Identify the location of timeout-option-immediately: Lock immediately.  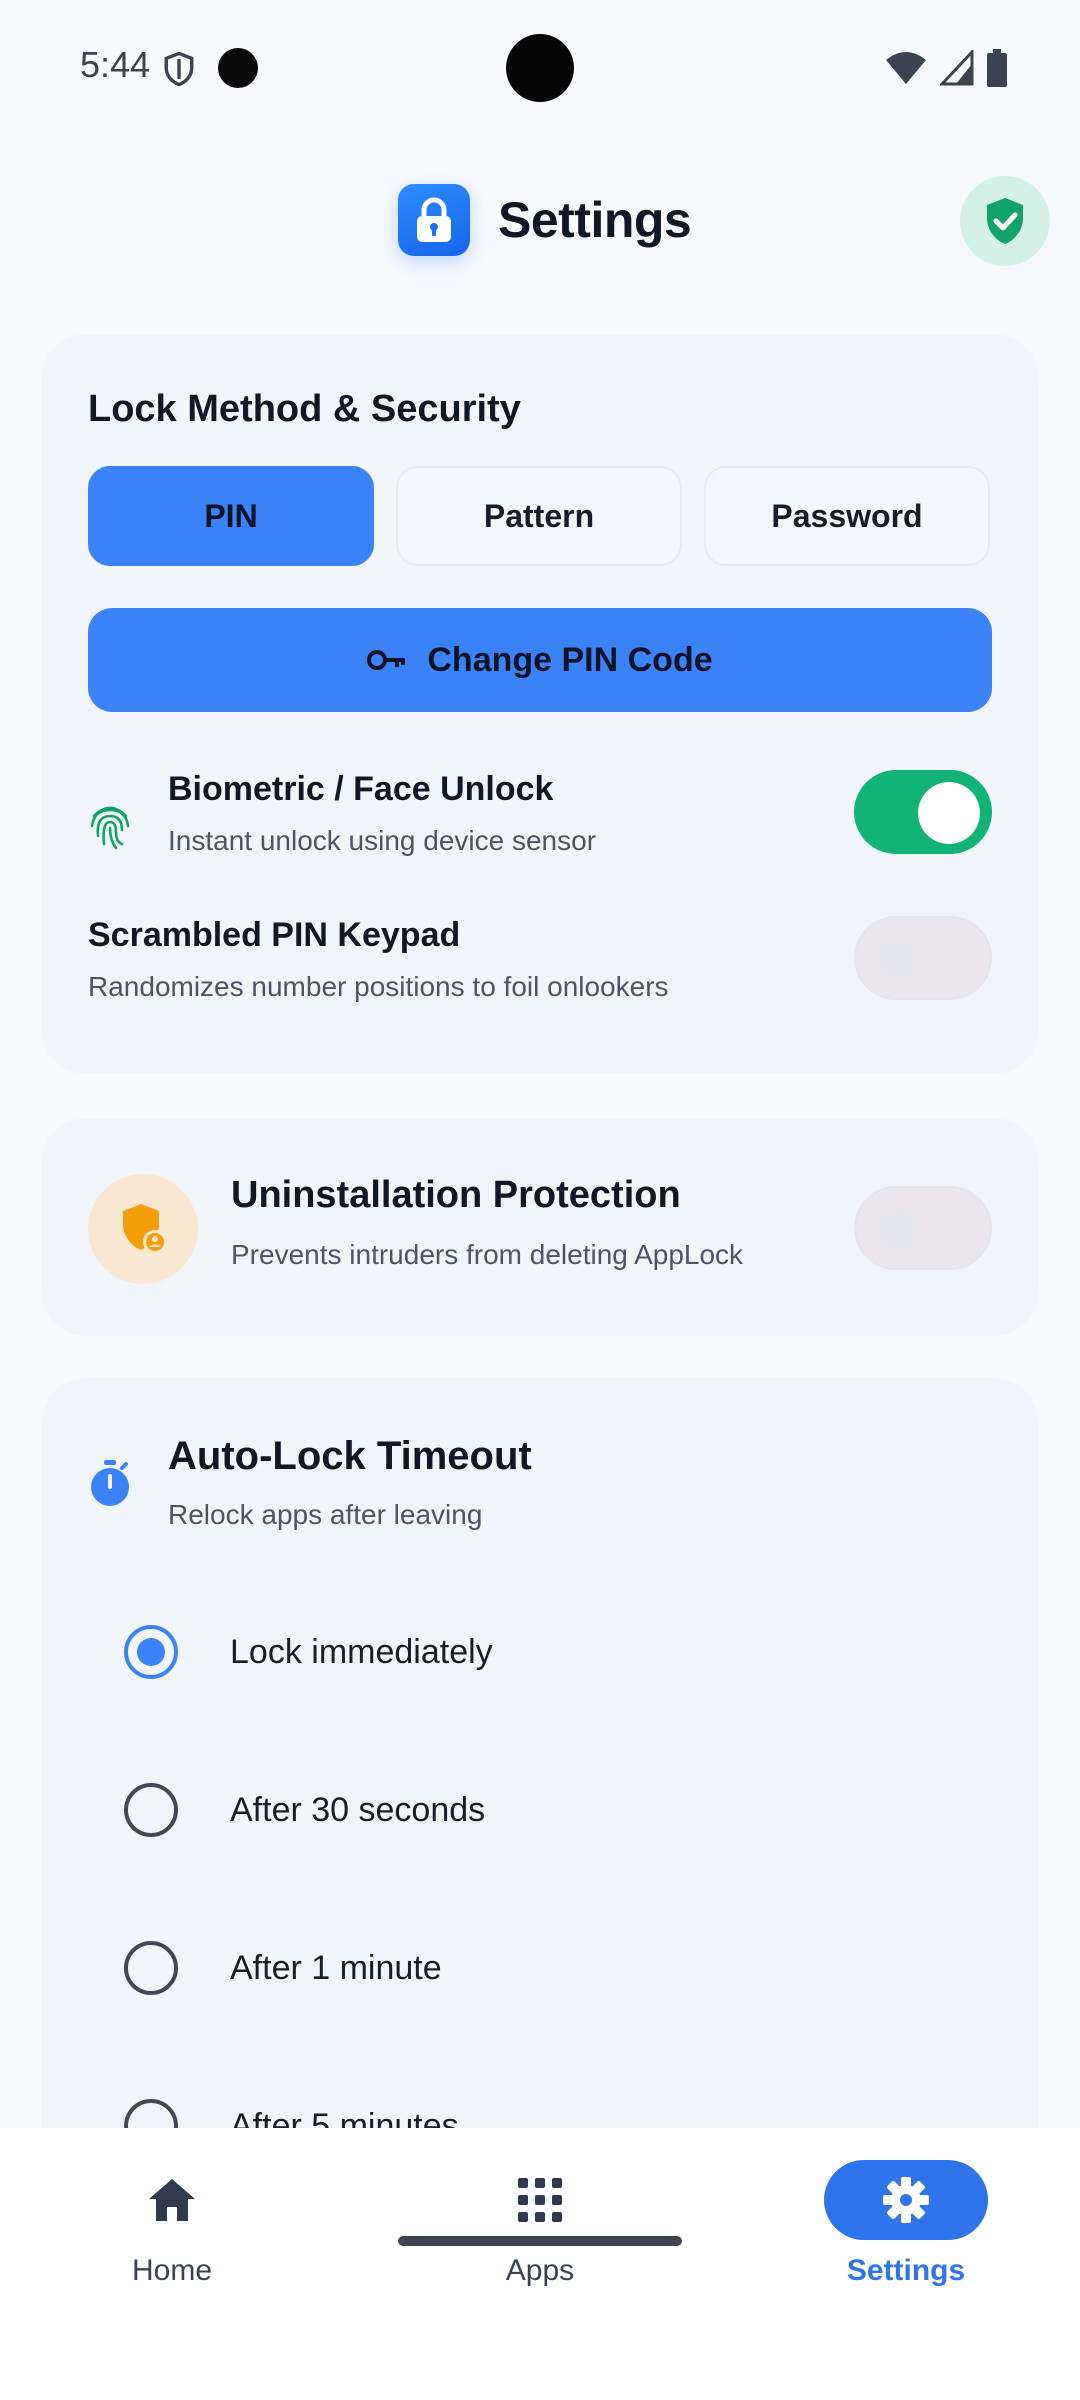
(308, 1652).